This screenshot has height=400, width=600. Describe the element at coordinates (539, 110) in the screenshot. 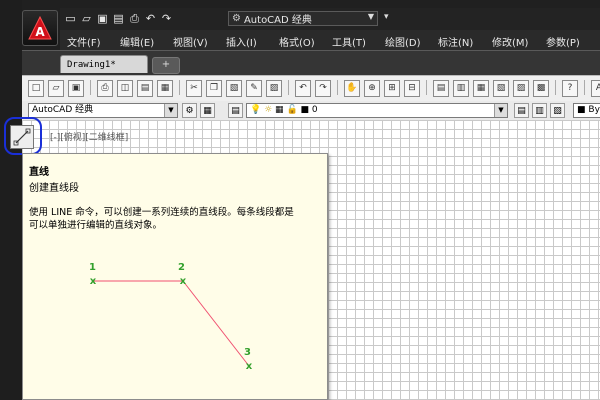

I see `layer-previous-icon: ▥` at that location.